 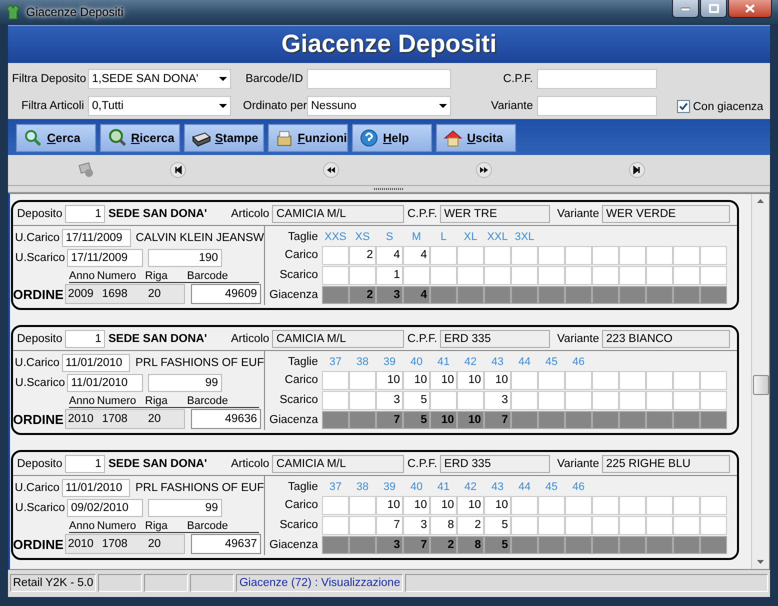 What do you see at coordinates (495, 464) in the screenshot?
I see `input-field: ERD 335` at bounding box center [495, 464].